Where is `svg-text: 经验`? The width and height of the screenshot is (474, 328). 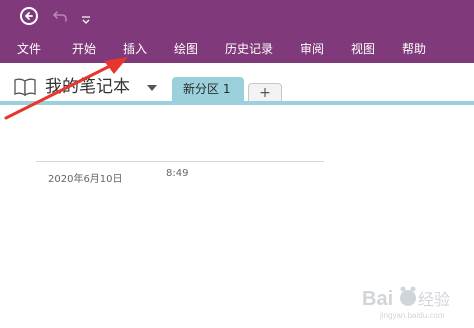 svg-text: 经验 is located at coordinates (434, 300).